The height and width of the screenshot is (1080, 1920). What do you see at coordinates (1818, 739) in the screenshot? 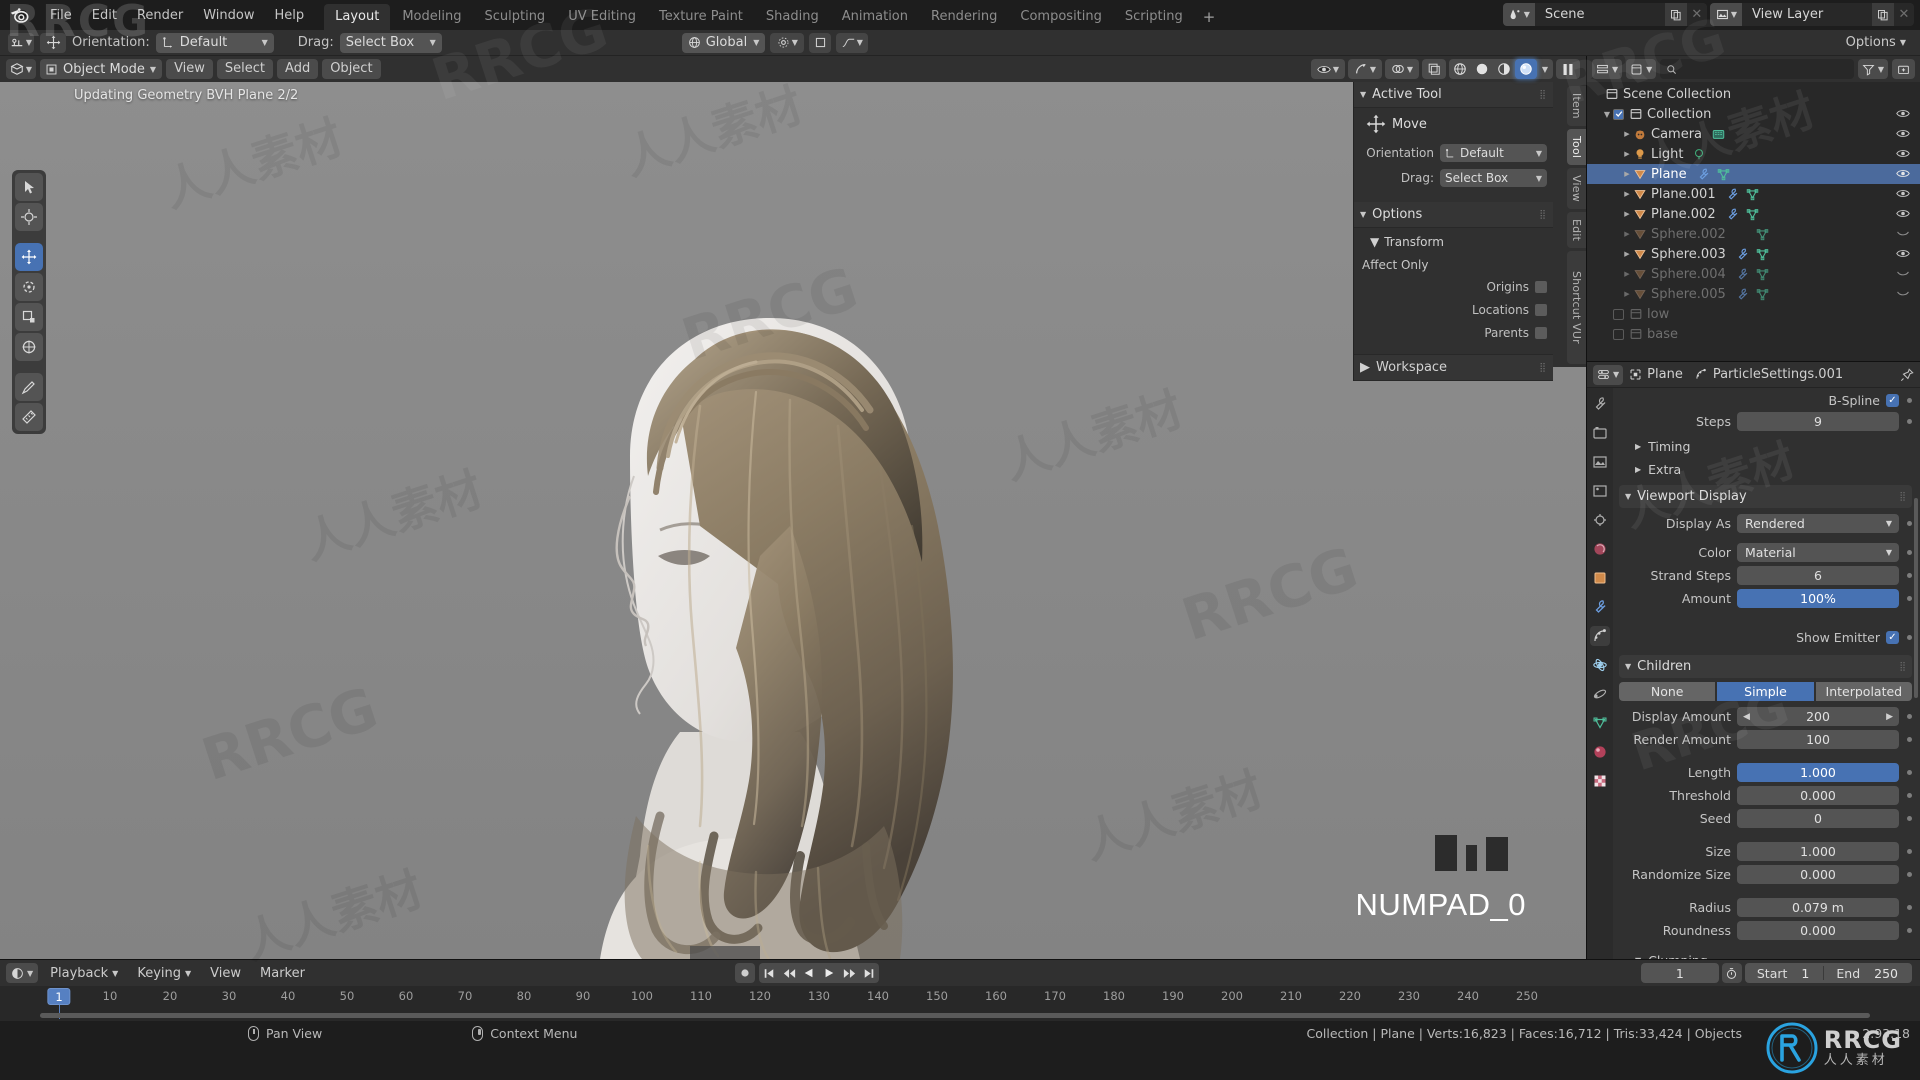
I see `render-amount-field: 100` at bounding box center [1818, 739].